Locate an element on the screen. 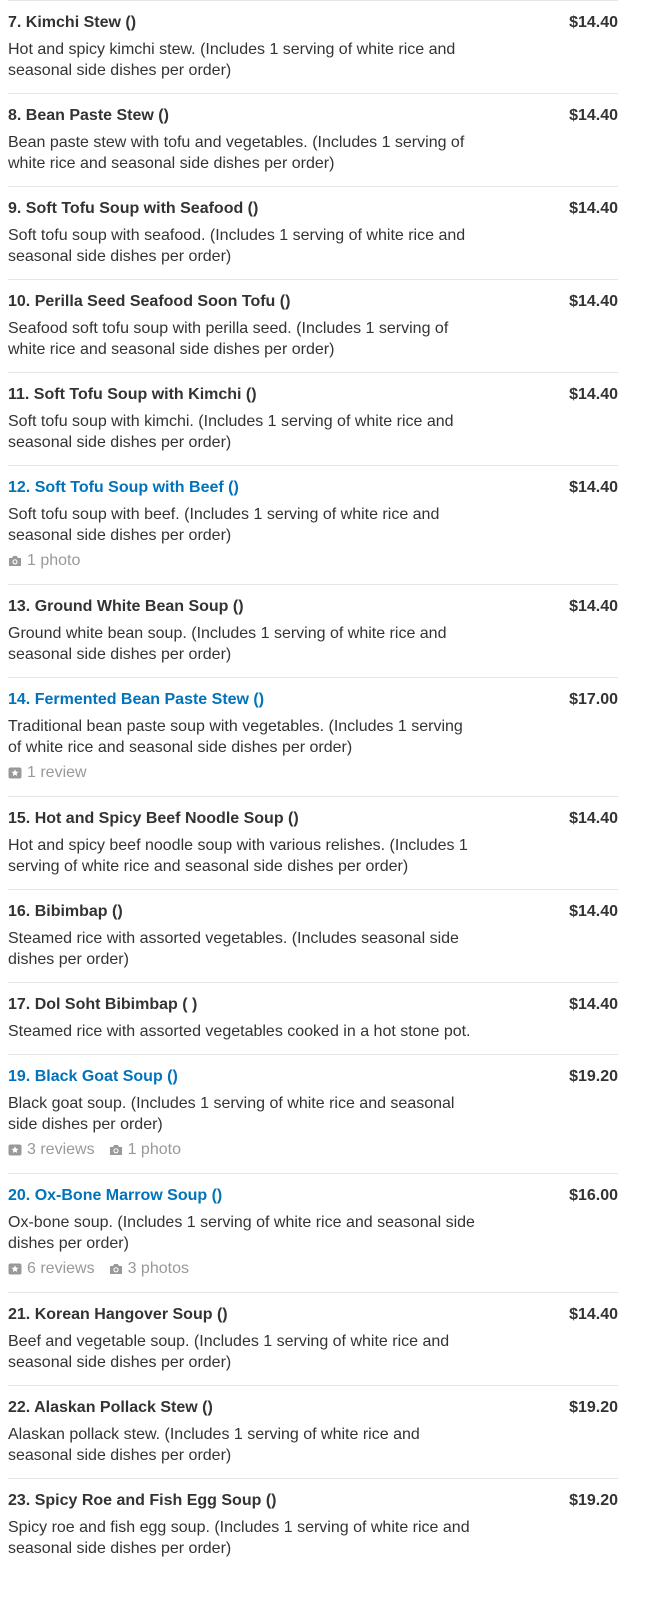 The image size is (662, 1620). menu-item-name: 7. Kimchi Stew () is located at coordinates (72, 22).